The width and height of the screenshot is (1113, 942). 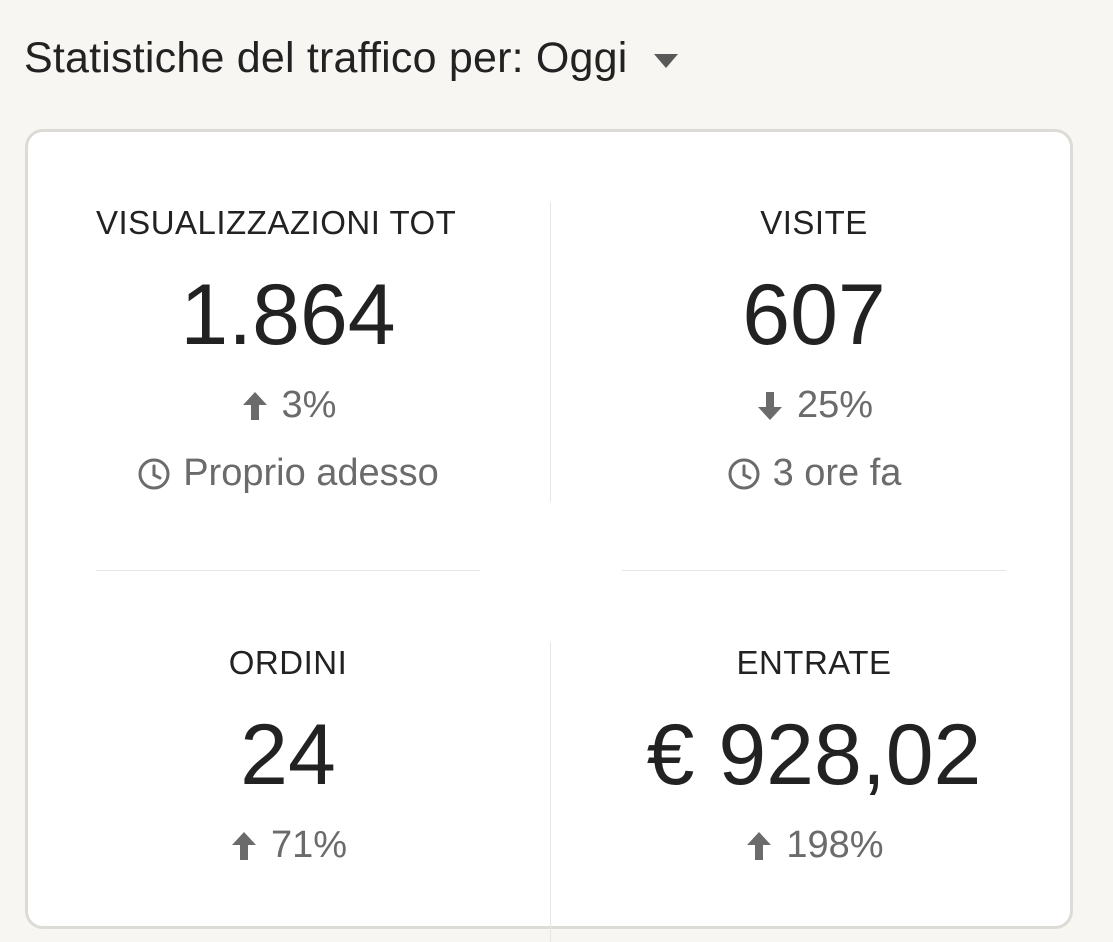 I want to click on stat-label: VISITE, so click(x=814, y=222).